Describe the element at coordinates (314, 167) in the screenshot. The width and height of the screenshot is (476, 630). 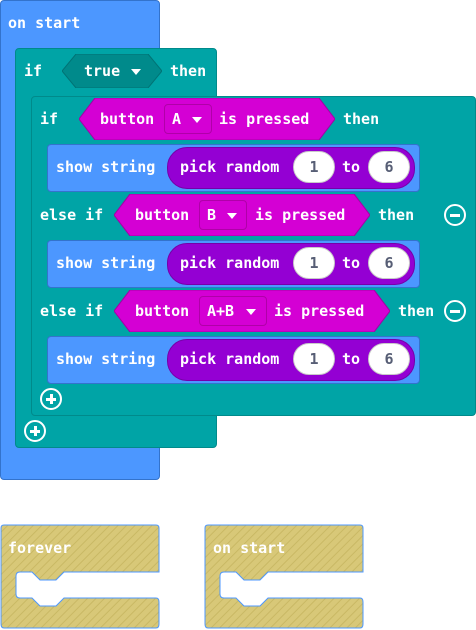
I see `random-from-input-1: 1` at that location.